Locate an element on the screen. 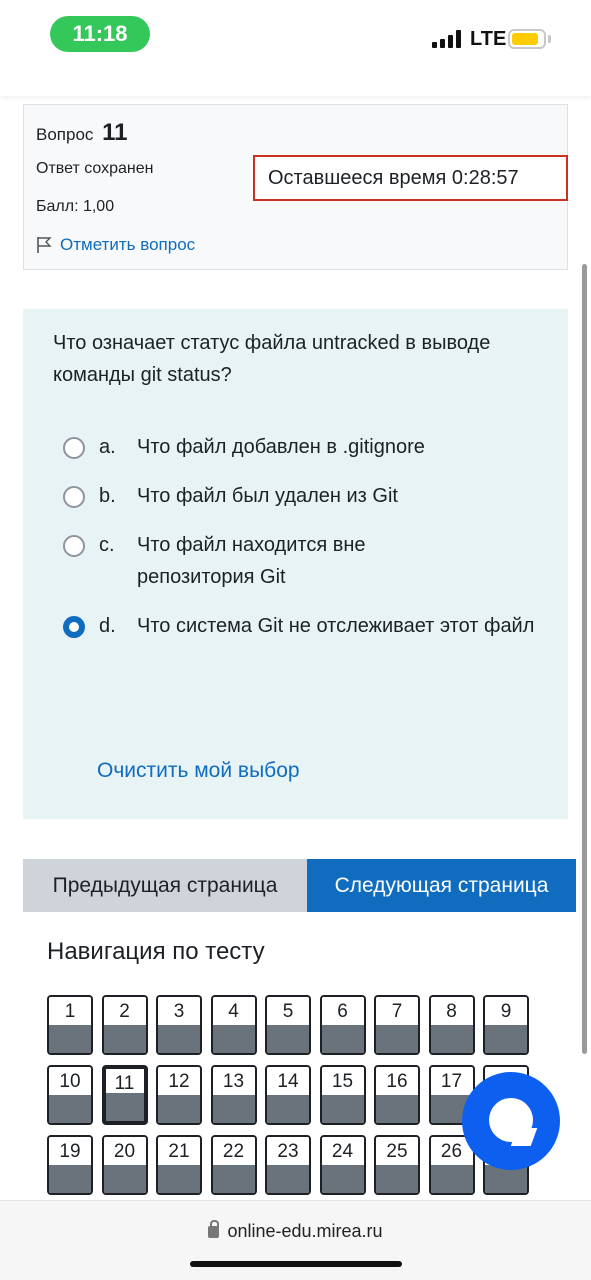 This screenshot has height=1280, width=591. nav-question-24: 24 is located at coordinates (342, 1165).